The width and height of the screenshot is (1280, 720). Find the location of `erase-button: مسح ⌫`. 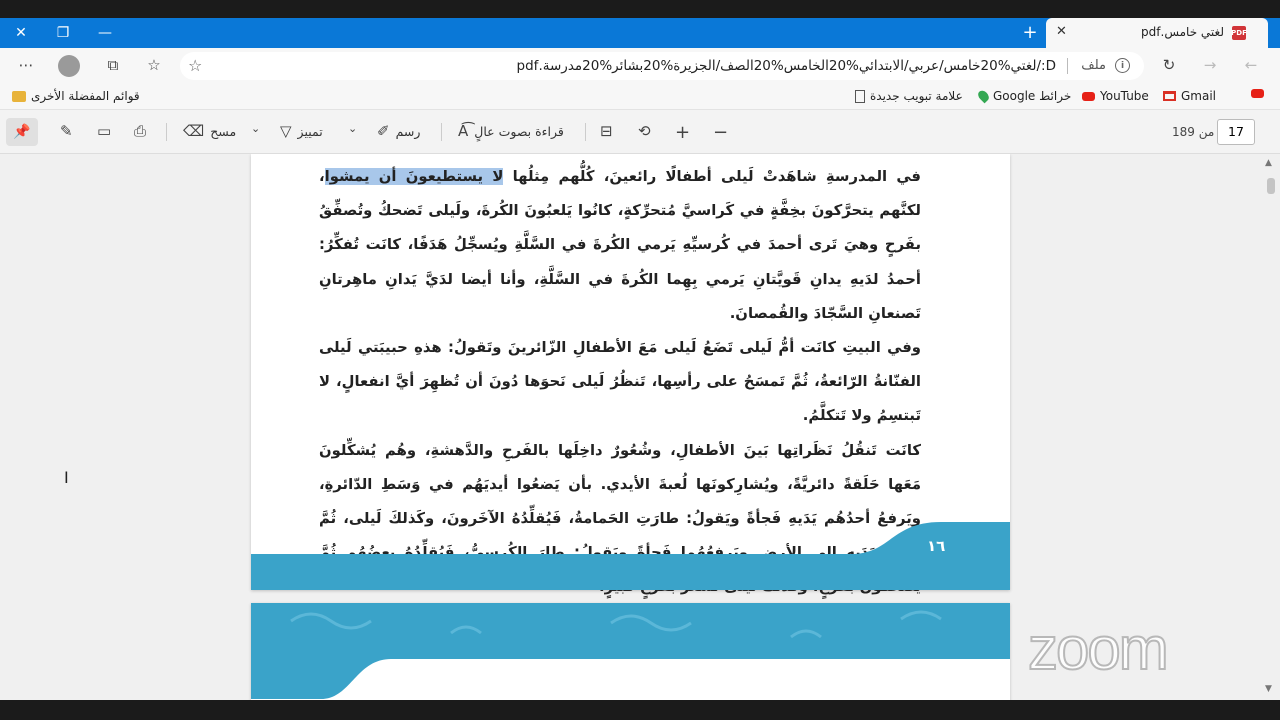

erase-button: مسح ⌫ is located at coordinates (209, 131).